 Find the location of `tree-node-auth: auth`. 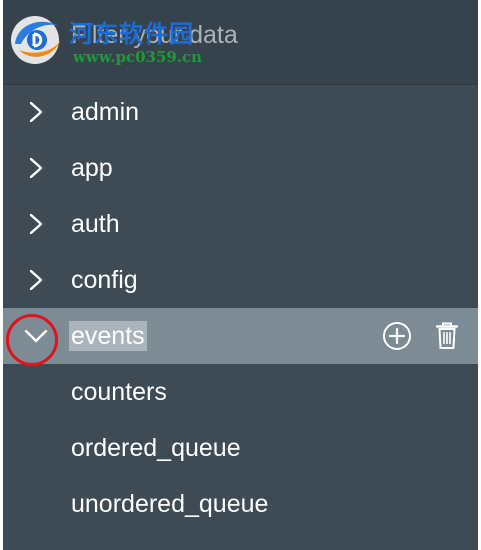

tree-node-auth: auth is located at coordinates (240, 224).